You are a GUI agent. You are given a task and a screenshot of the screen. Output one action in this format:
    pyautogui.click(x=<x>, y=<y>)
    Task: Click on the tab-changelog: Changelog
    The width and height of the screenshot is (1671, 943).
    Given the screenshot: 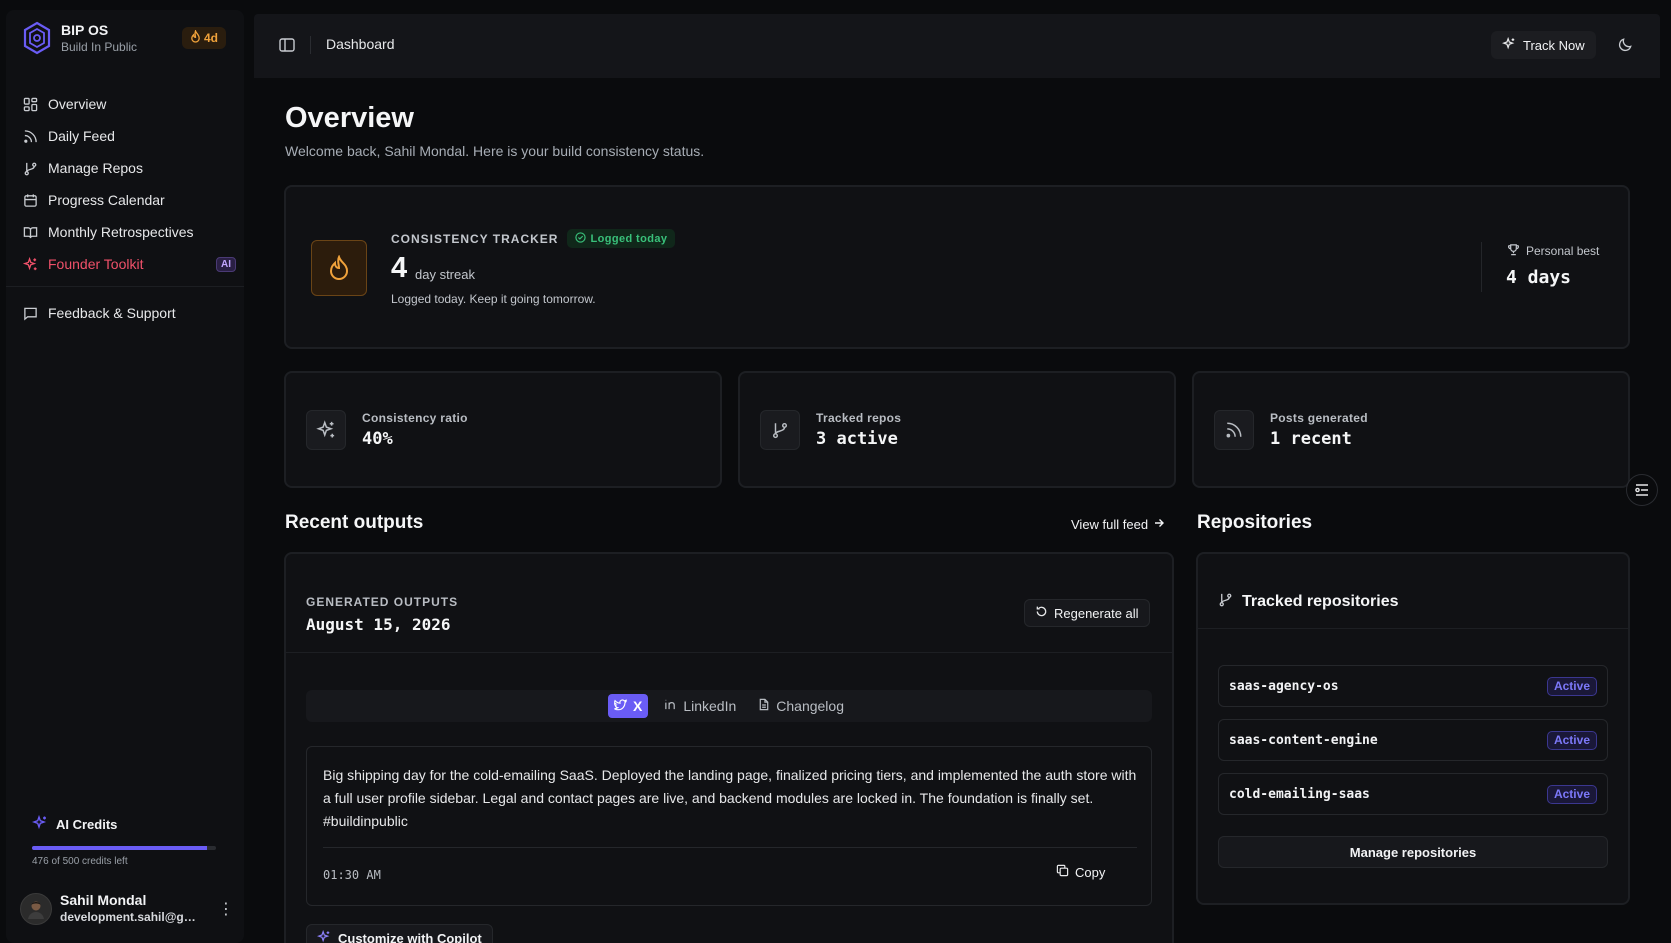 What is the action you would take?
    pyautogui.click(x=801, y=706)
    